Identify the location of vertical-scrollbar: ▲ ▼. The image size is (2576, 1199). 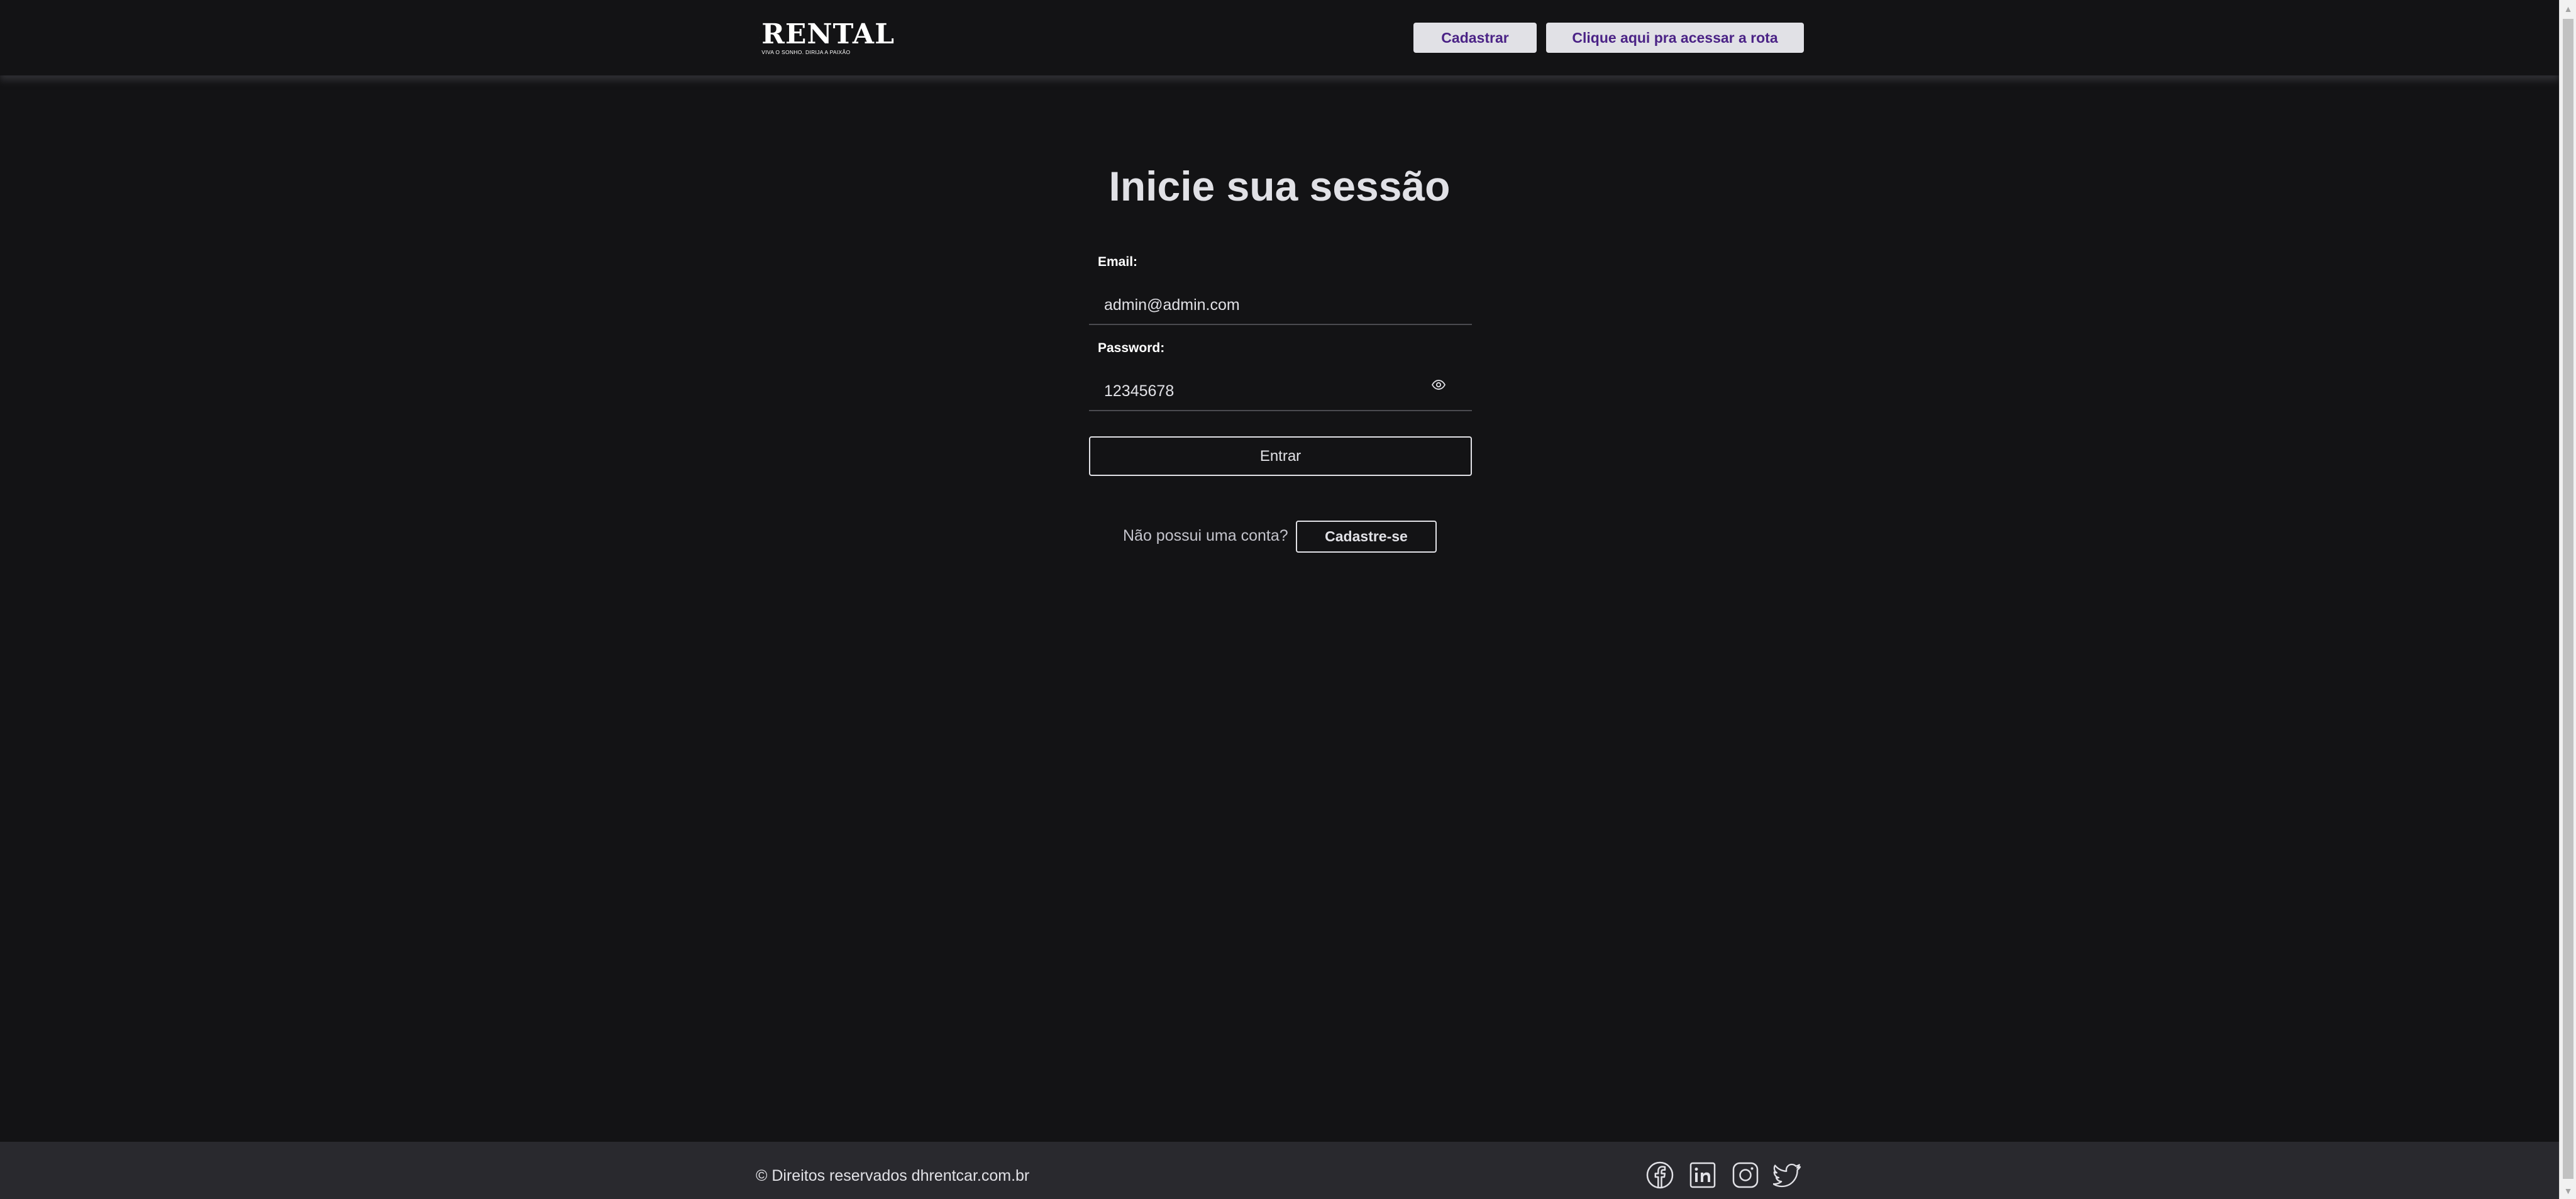
(2567, 599).